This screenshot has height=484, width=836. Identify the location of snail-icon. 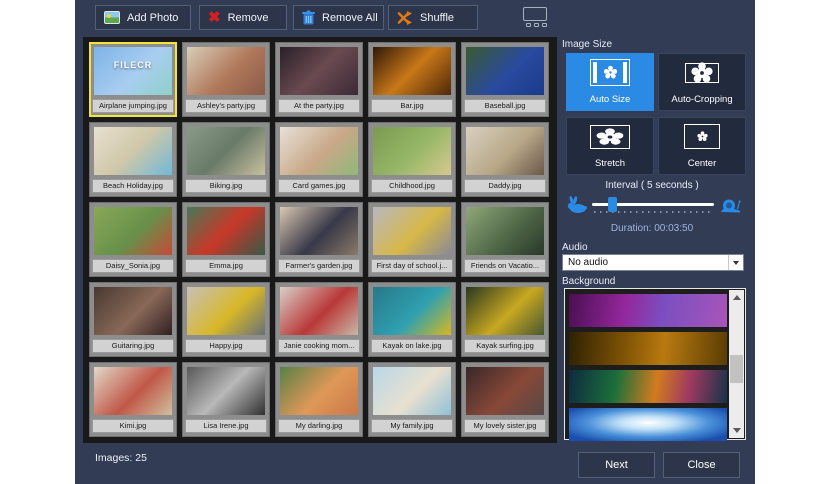
(731, 208).